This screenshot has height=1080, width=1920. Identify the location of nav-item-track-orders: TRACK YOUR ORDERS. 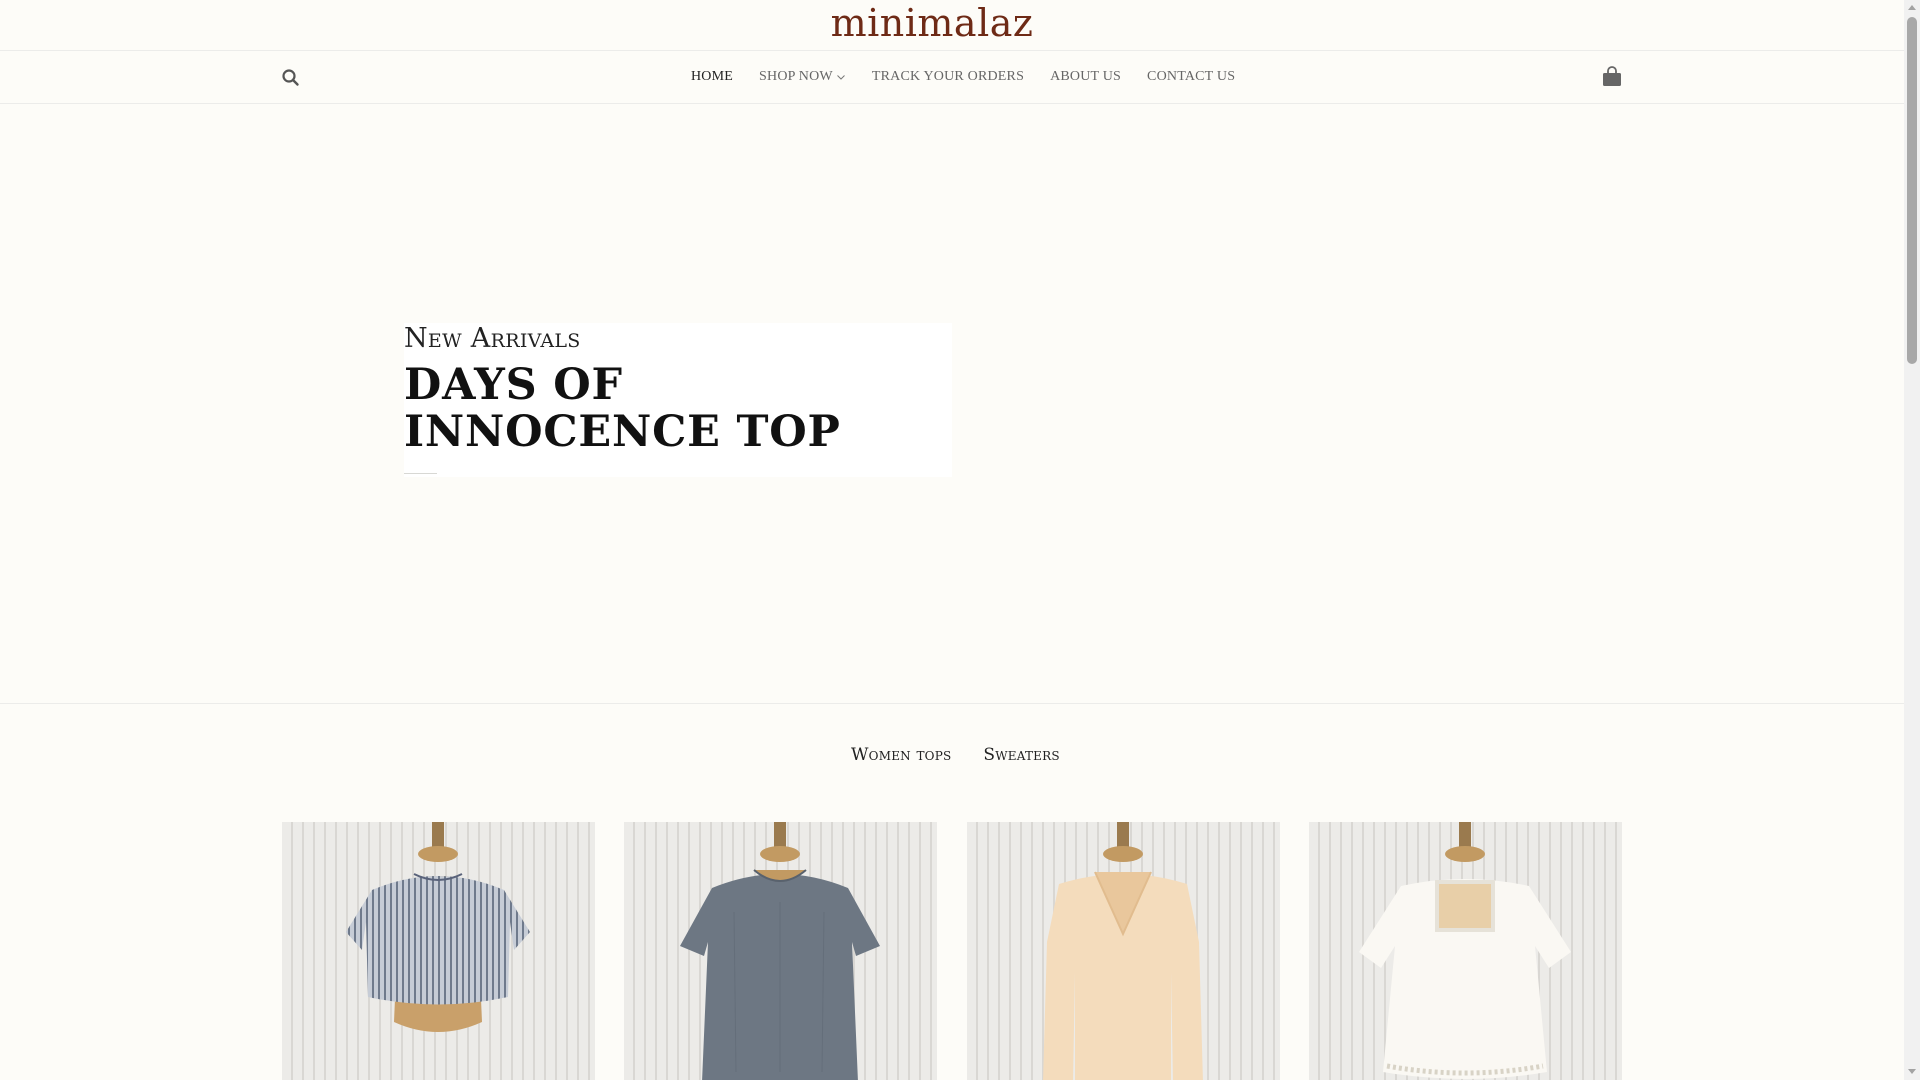
(948, 77).